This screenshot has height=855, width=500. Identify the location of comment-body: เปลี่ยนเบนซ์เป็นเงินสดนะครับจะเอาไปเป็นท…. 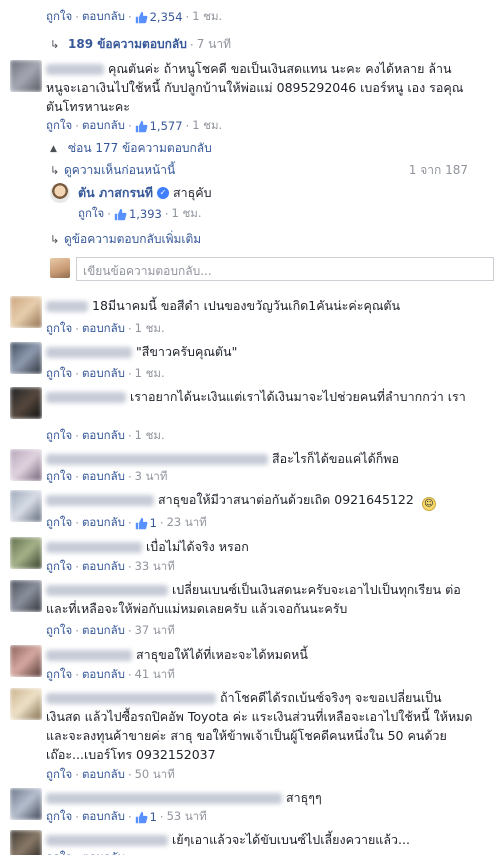
(256, 599).